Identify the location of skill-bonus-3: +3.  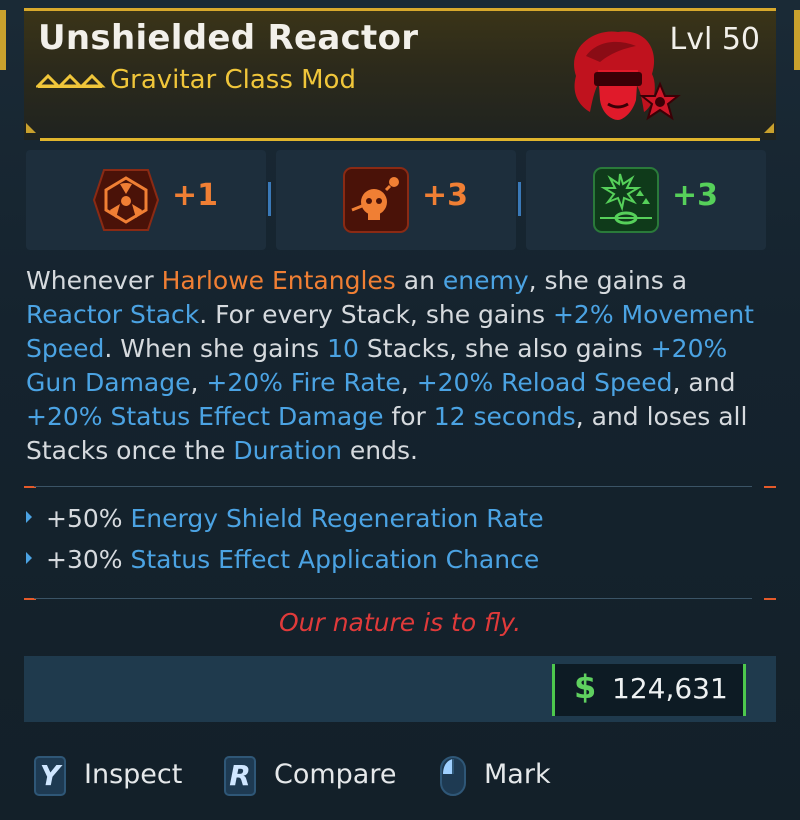
(646, 200).